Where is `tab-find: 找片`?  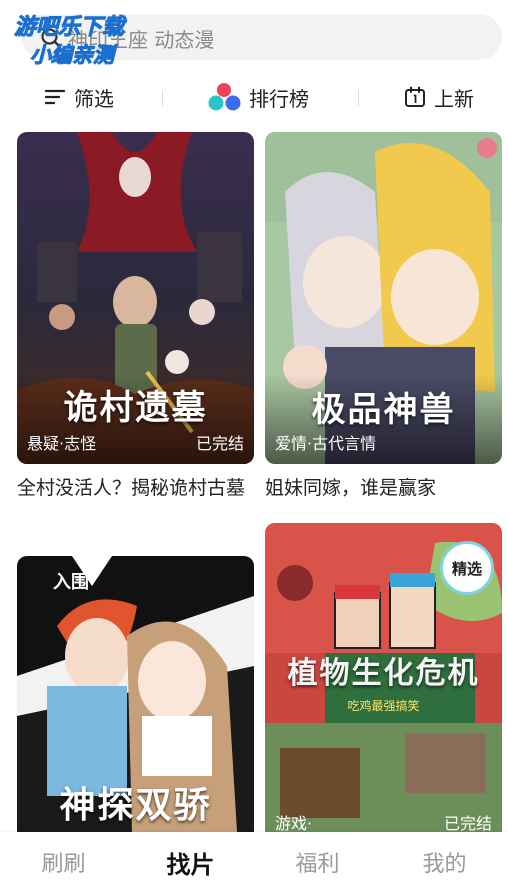 tab-find: 找片 is located at coordinates (190, 862).